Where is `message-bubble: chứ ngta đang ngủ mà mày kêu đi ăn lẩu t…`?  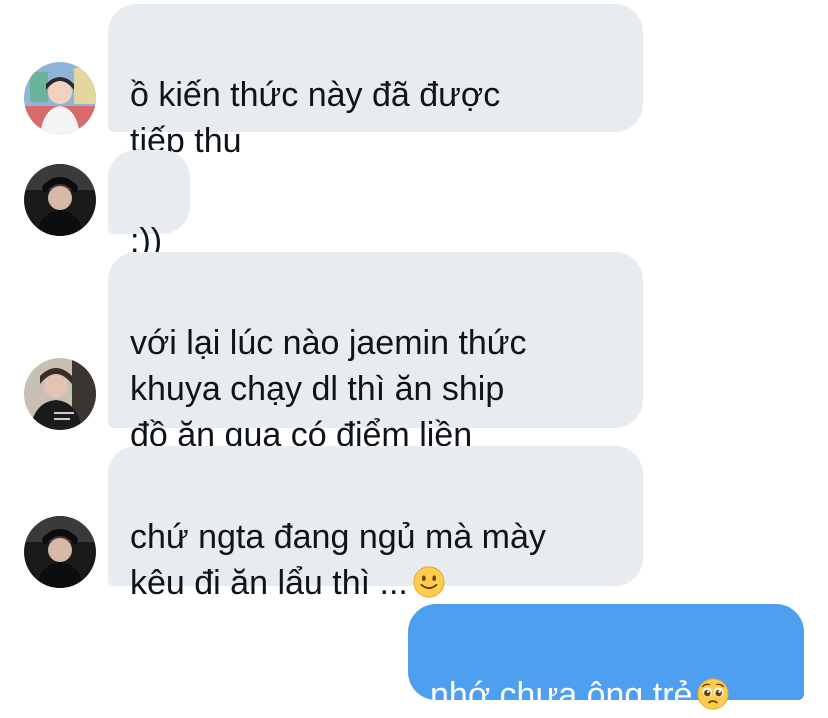 message-bubble: chứ ngta đang ngủ mà mày kêu đi ăn lẩu t… is located at coordinates (375, 524).